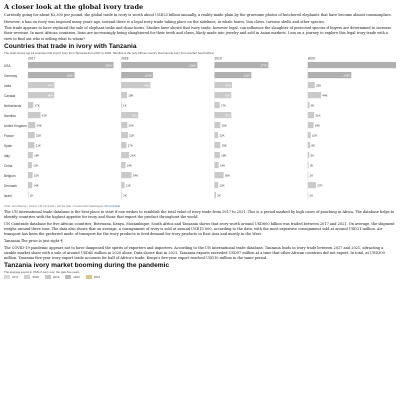  I want to click on data-label: 15K, so click(36, 176).